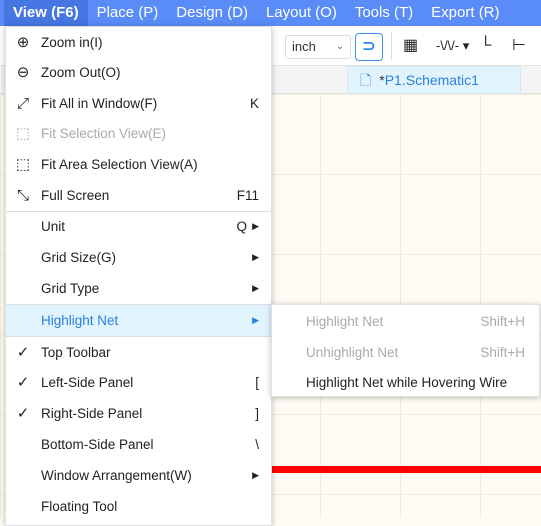 The width and height of the screenshot is (541, 526). I want to click on menu-item-highlight-net: Highlight Net ▶, so click(138, 320).